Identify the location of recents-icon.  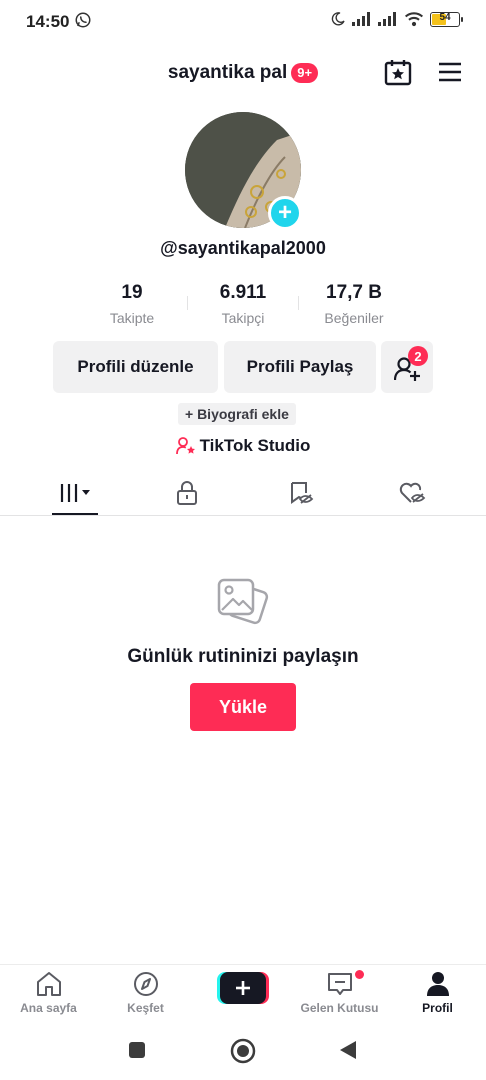
(137, 1050).